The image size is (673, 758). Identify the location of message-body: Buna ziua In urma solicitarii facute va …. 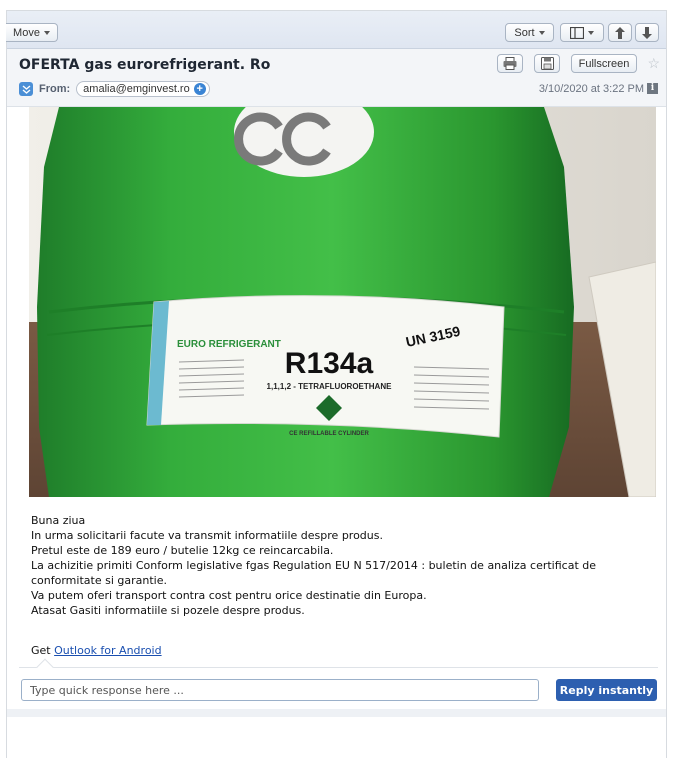
(341, 565).